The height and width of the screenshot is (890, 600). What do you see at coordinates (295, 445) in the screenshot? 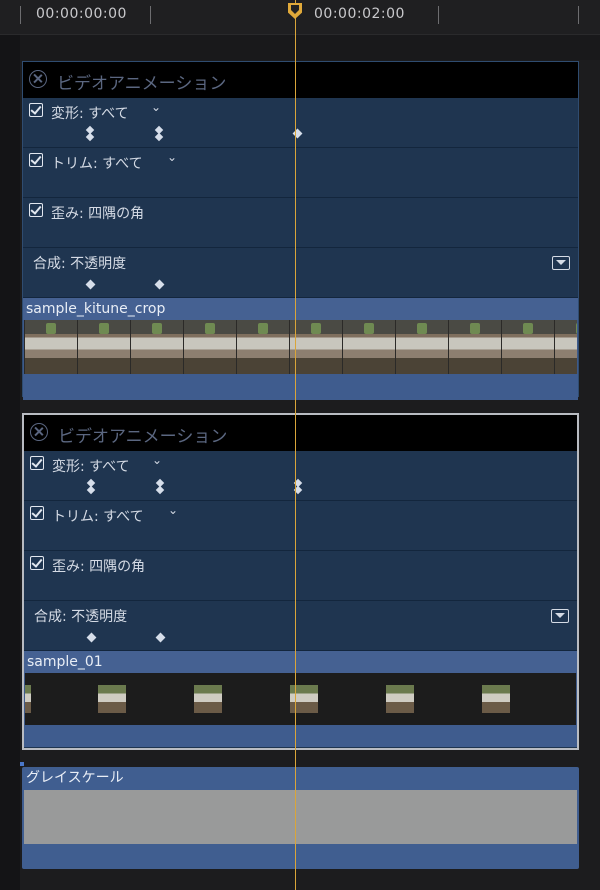
I see `playhead-line` at bounding box center [295, 445].